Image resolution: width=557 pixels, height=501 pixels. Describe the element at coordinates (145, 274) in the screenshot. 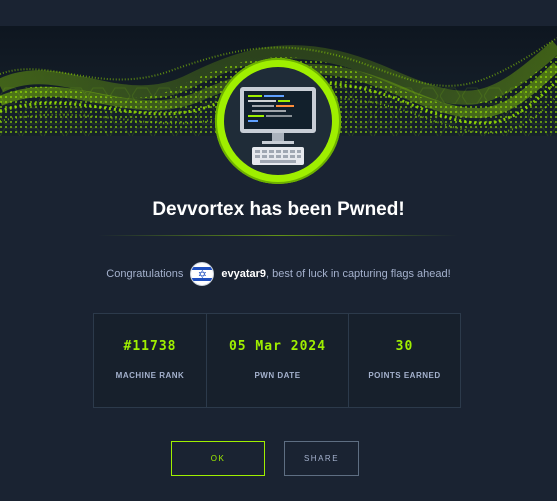

I see `congrats-prefix: Congratulations` at that location.